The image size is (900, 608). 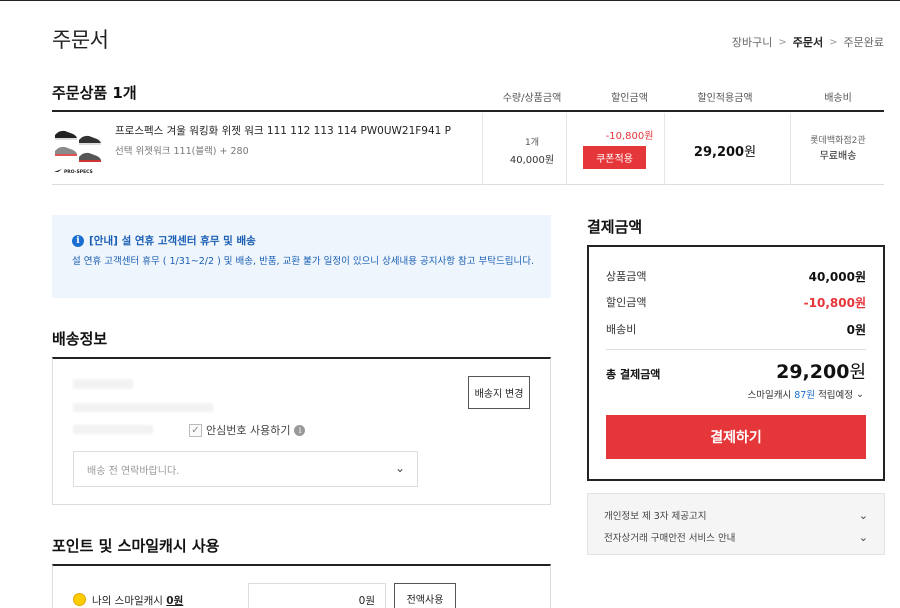 I want to click on payment-row-label: 할인금액, so click(x=626, y=302).